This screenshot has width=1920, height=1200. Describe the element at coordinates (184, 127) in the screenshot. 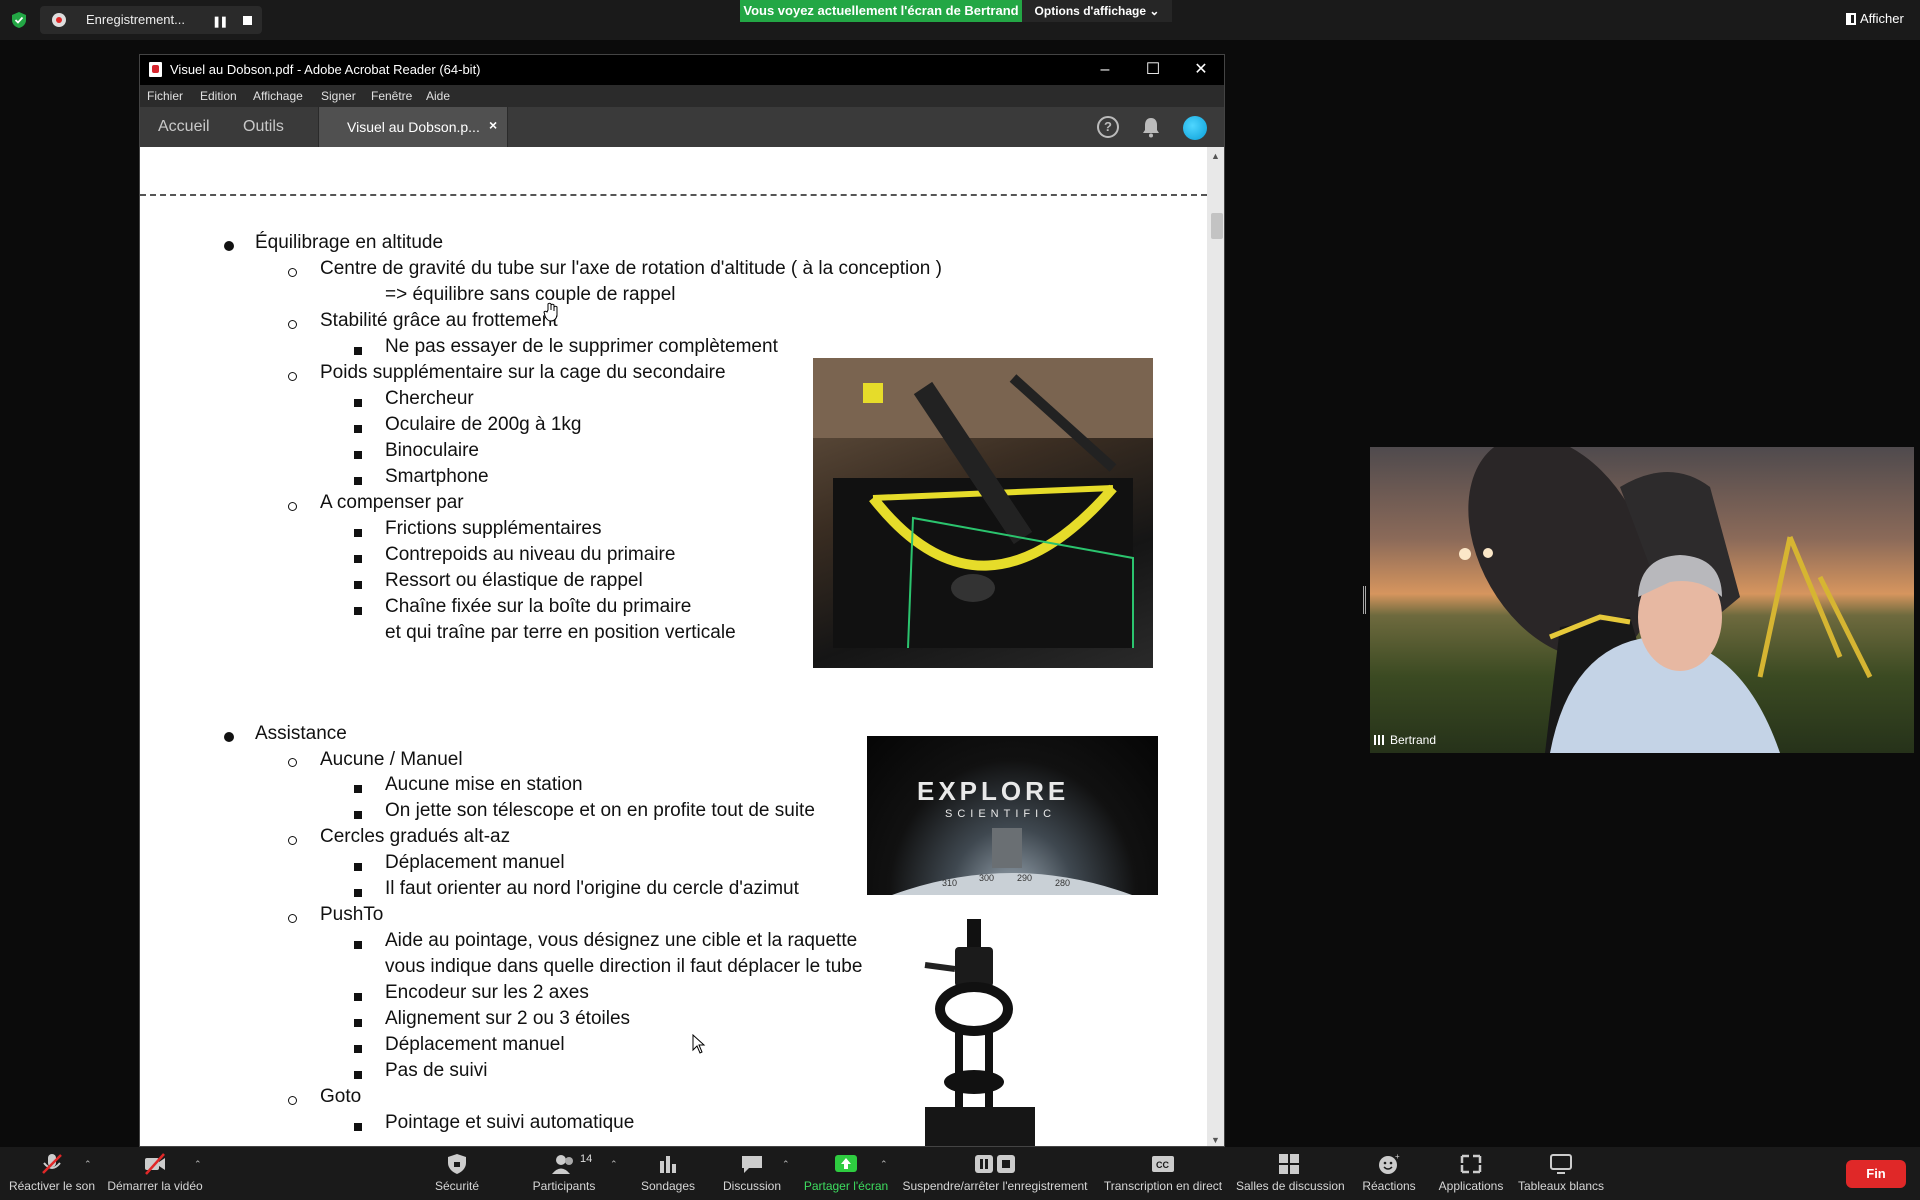

I see `tab-home: Accueil` at that location.